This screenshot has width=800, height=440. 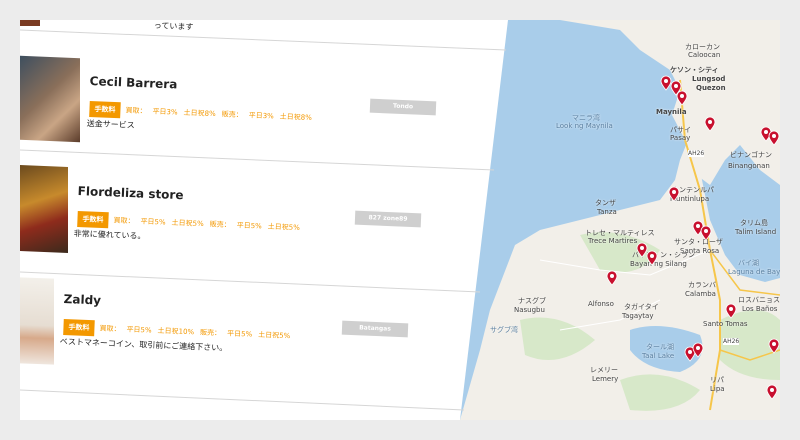 What do you see at coordinates (239, 334) in the screenshot?
I see `sell-weekday: 平日5%` at bounding box center [239, 334].